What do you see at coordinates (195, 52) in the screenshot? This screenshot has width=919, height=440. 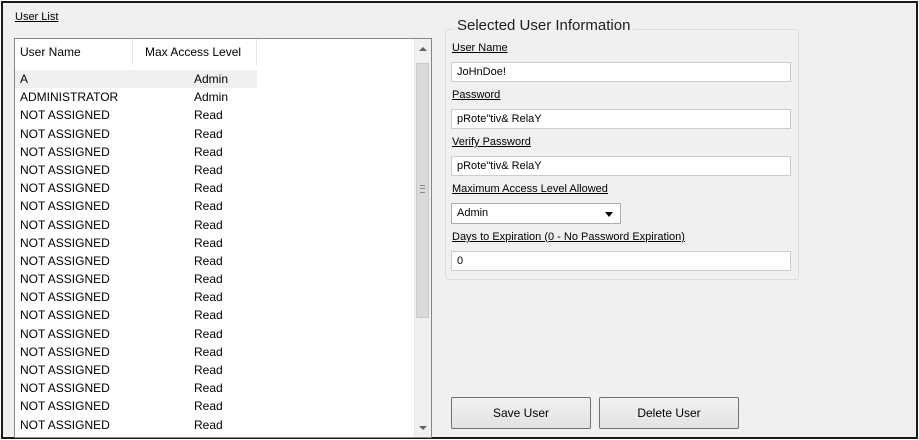 I see `column-header-max-access-level: Max Access Level` at bounding box center [195, 52].